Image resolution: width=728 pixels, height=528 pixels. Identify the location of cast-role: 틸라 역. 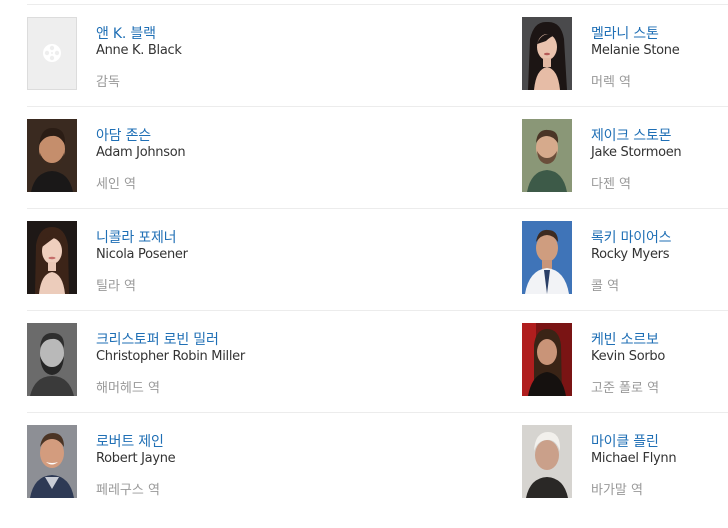
(116, 286).